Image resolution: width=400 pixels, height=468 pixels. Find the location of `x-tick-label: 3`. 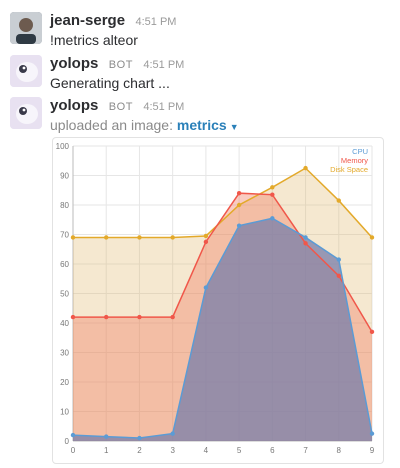

x-tick-label: 3 is located at coordinates (172, 450).